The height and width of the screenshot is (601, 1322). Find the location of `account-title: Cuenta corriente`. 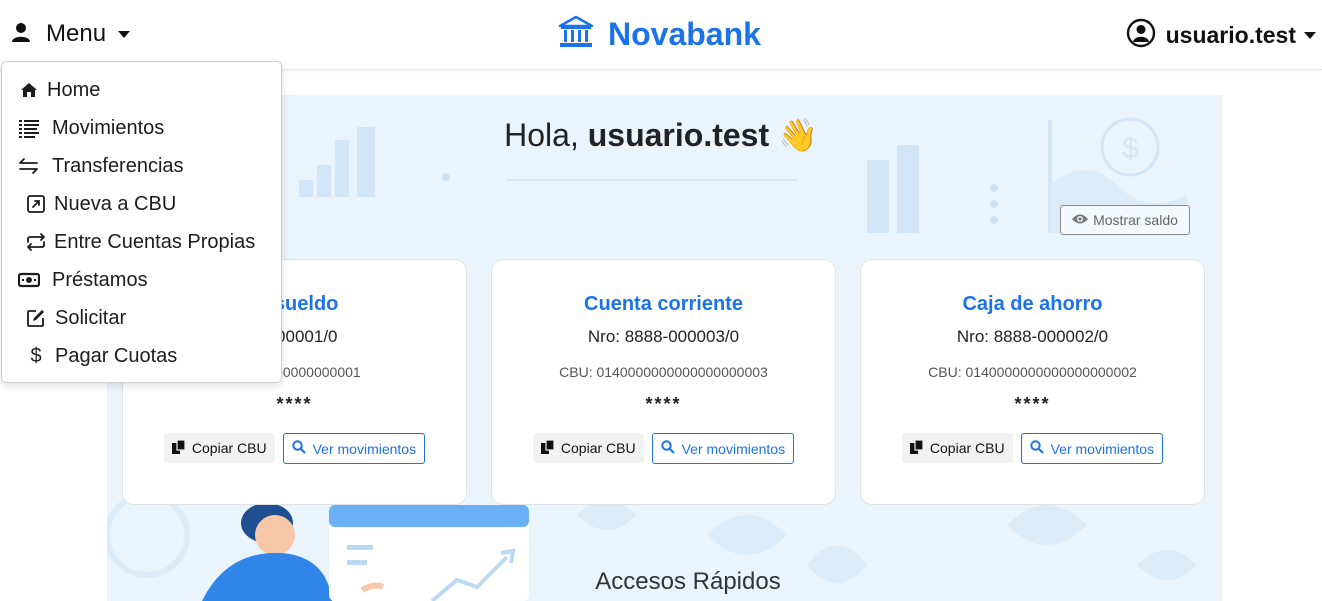

account-title: Cuenta corriente is located at coordinates (663, 304).